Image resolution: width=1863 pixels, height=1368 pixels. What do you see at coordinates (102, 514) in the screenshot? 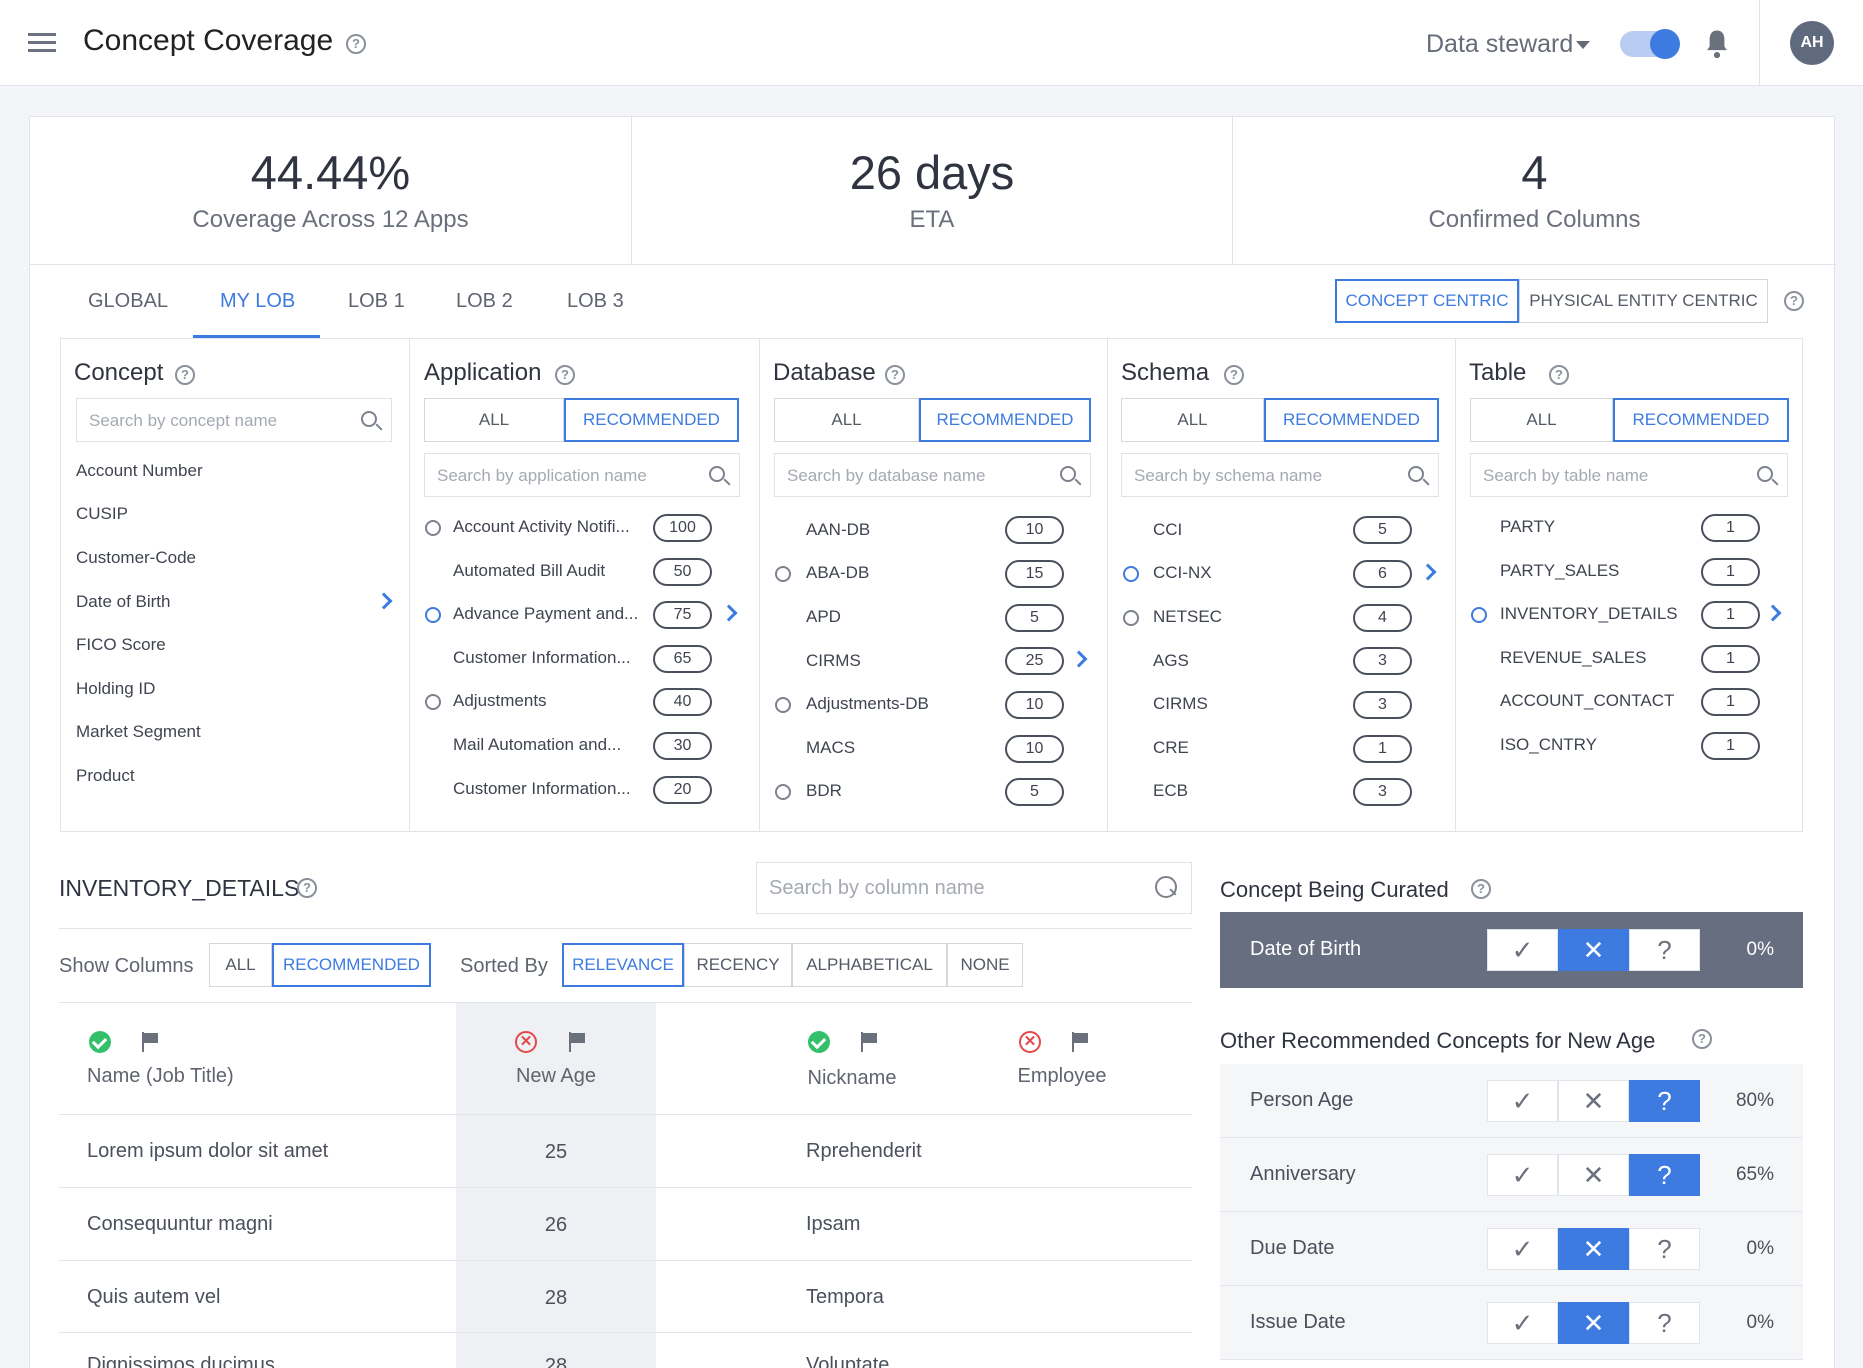
I see `list-item: CUSIP` at bounding box center [102, 514].